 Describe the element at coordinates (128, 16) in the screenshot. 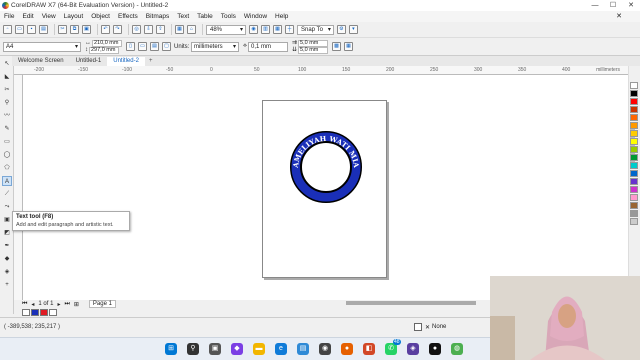

I see `menu-effects: Effects` at that location.